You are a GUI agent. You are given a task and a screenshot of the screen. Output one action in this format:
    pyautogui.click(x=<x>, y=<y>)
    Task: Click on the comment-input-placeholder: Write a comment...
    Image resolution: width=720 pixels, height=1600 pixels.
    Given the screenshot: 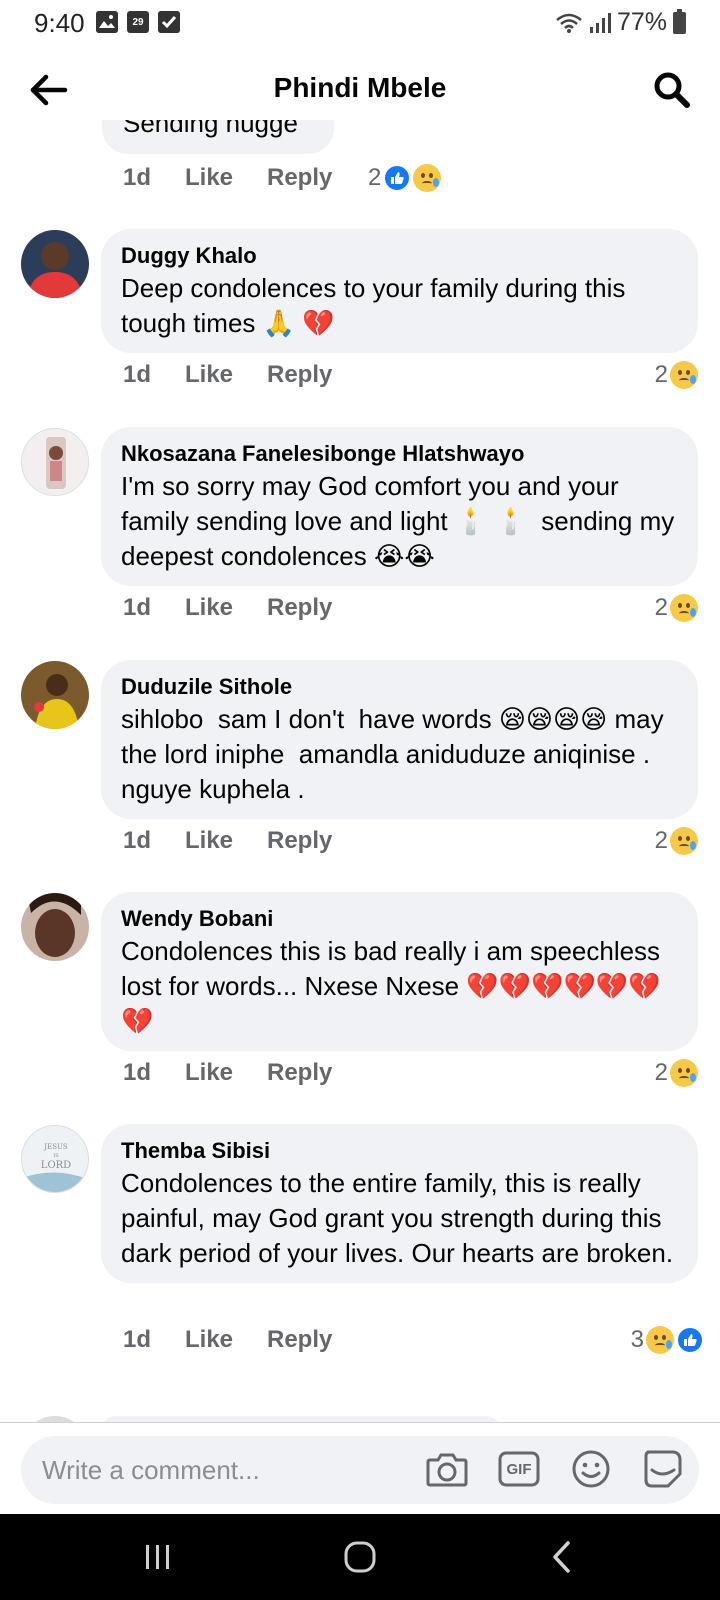 What is the action you would take?
    pyautogui.click(x=151, y=1470)
    